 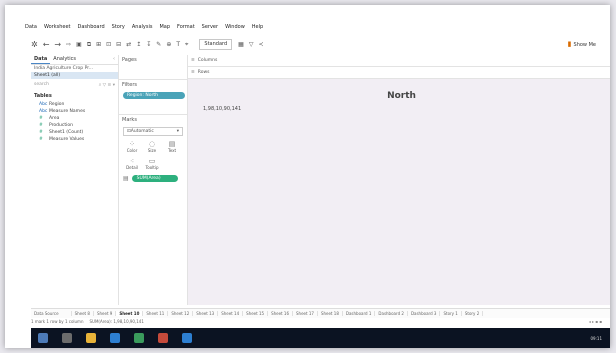 I want to click on duplicate-icon: ⊡, so click(x=108, y=44).